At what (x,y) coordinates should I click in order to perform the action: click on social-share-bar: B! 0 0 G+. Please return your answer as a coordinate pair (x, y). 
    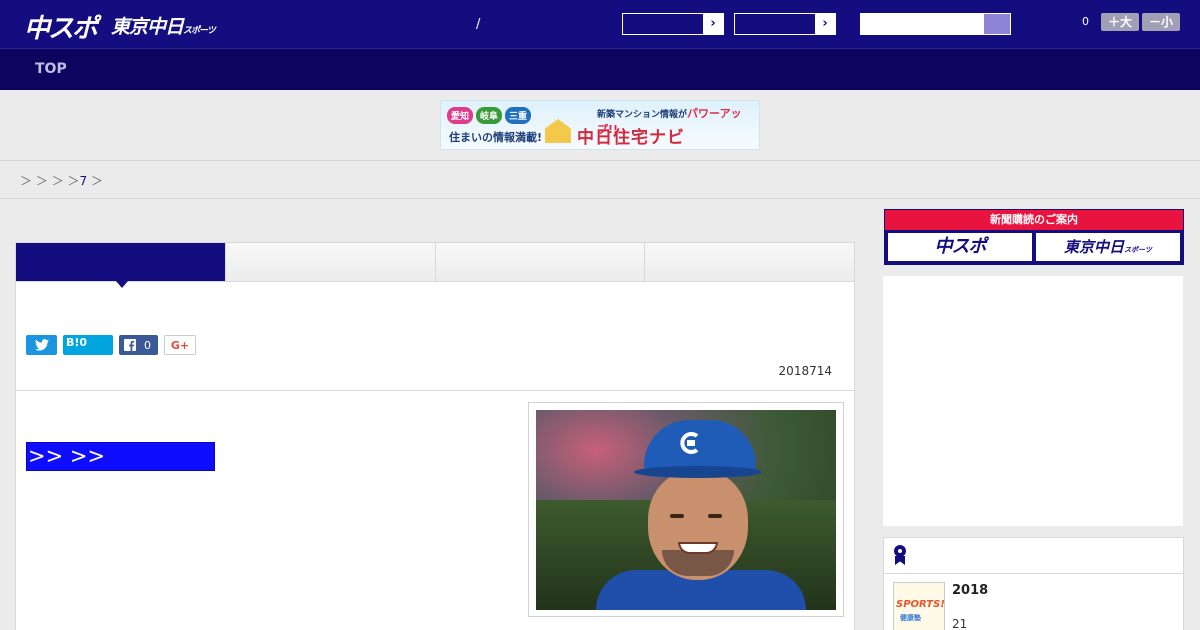
    Looking at the image, I should click on (111, 345).